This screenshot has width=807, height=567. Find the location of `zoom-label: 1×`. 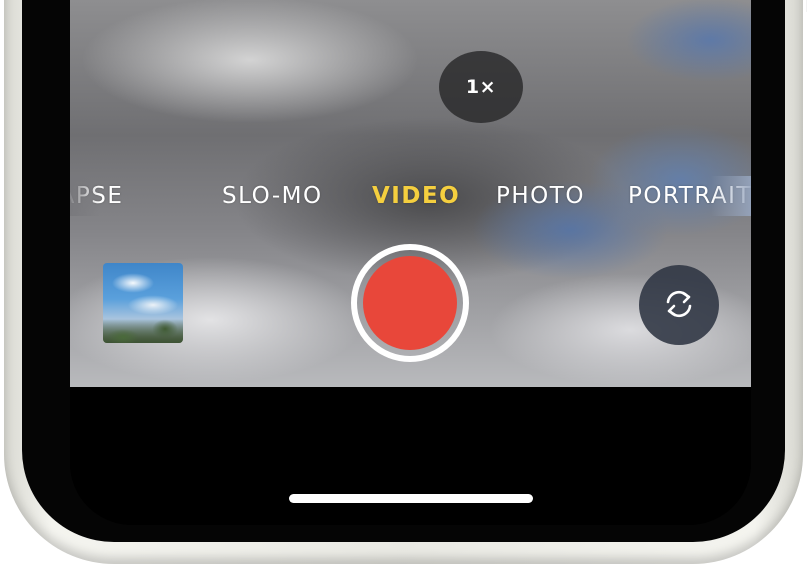

zoom-label: 1× is located at coordinates (481, 87).